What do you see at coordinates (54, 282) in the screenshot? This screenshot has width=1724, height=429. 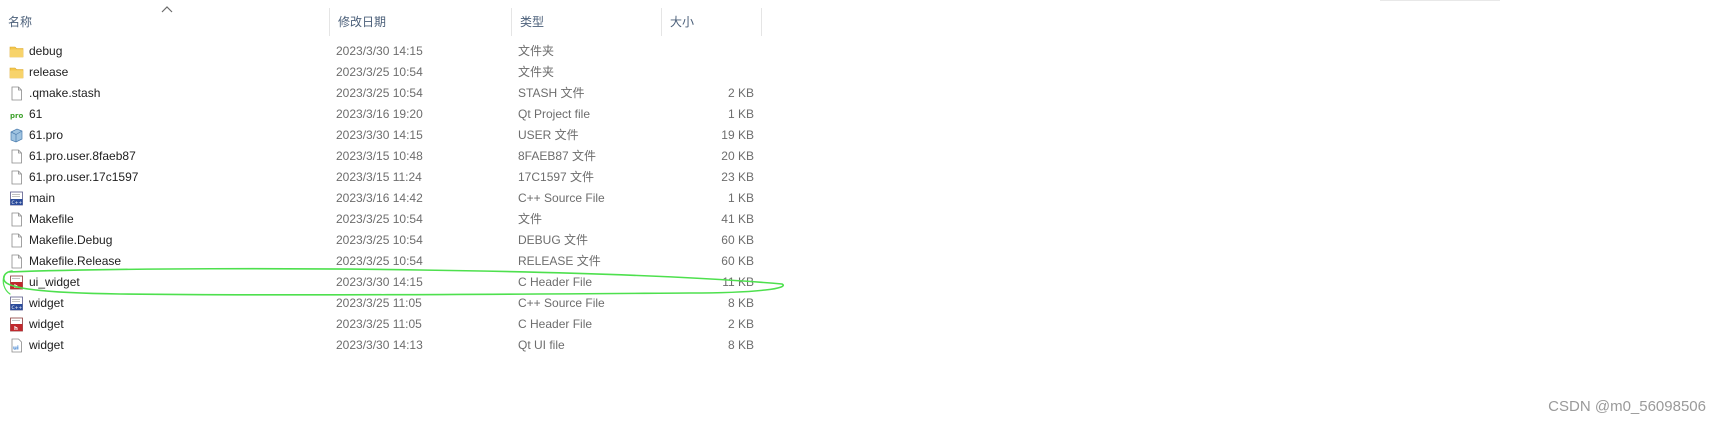 I see `file-name: ui_widget` at bounding box center [54, 282].